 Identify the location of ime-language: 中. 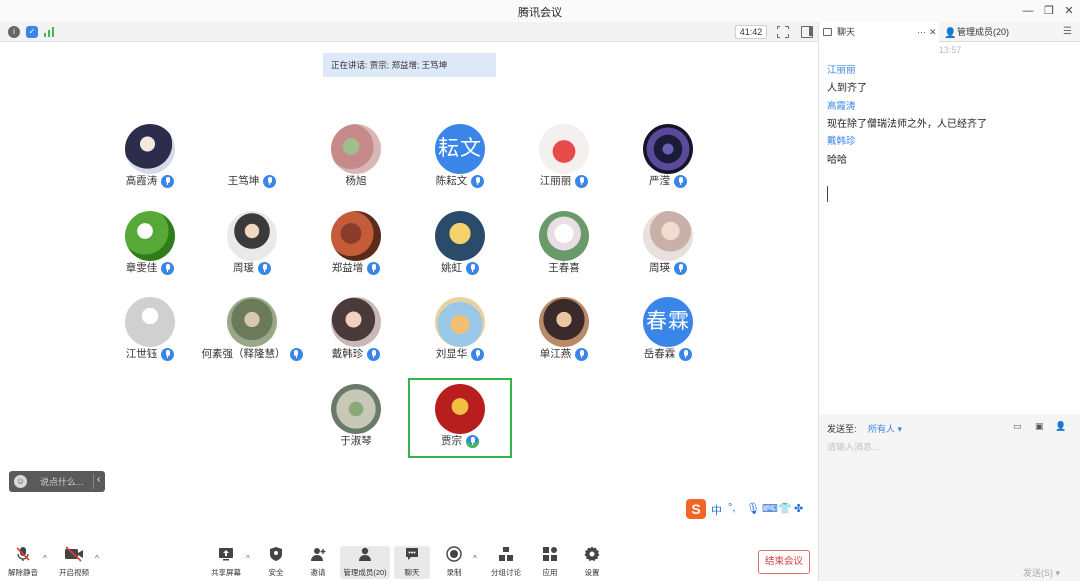
(716, 510).